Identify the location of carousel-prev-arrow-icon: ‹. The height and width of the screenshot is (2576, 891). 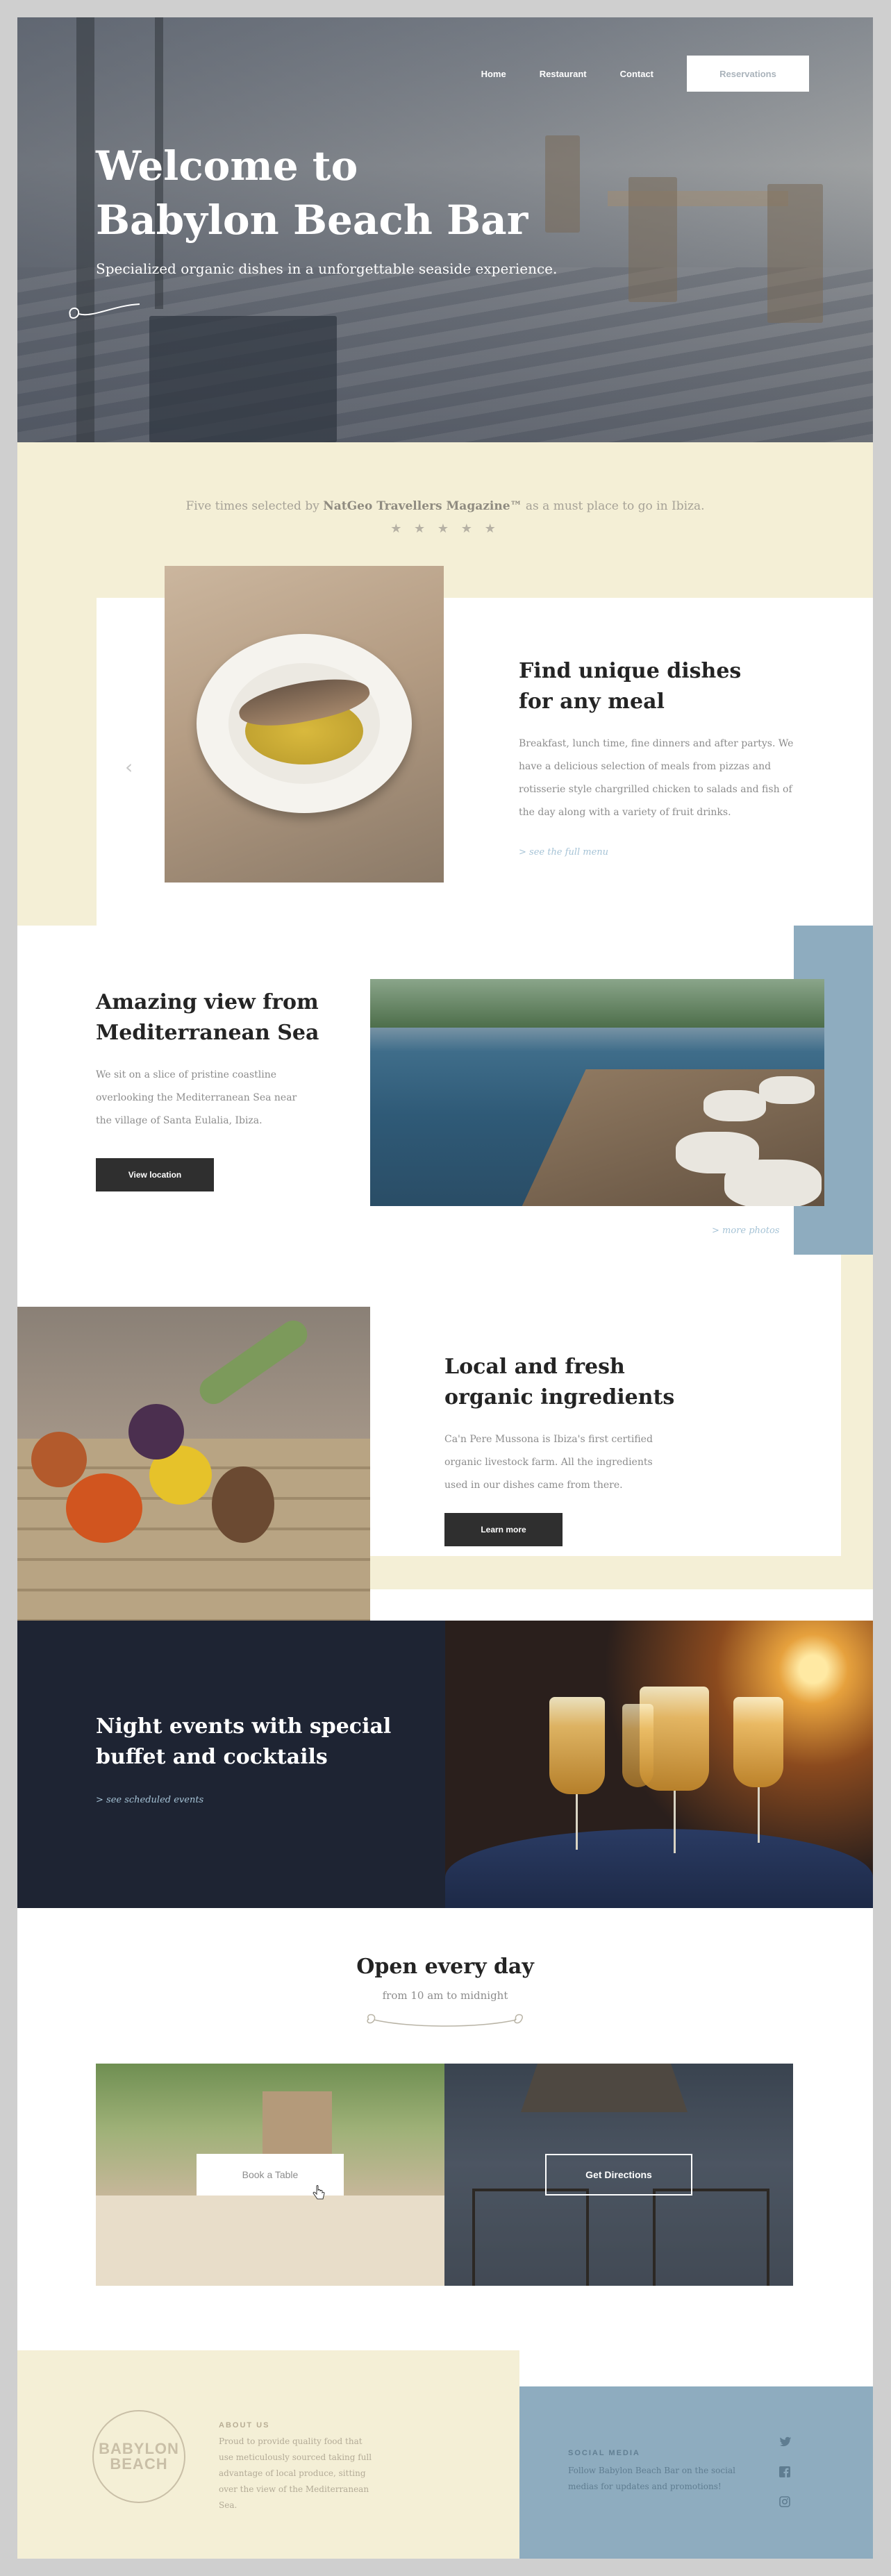
(129, 766).